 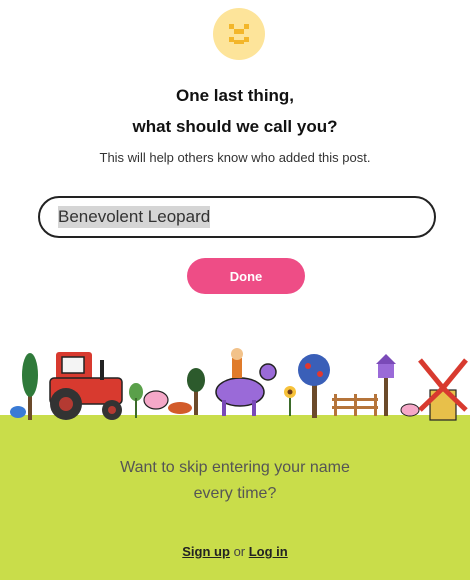 What do you see at coordinates (241, 551) in the screenshot?
I see `auth-separator: or` at bounding box center [241, 551].